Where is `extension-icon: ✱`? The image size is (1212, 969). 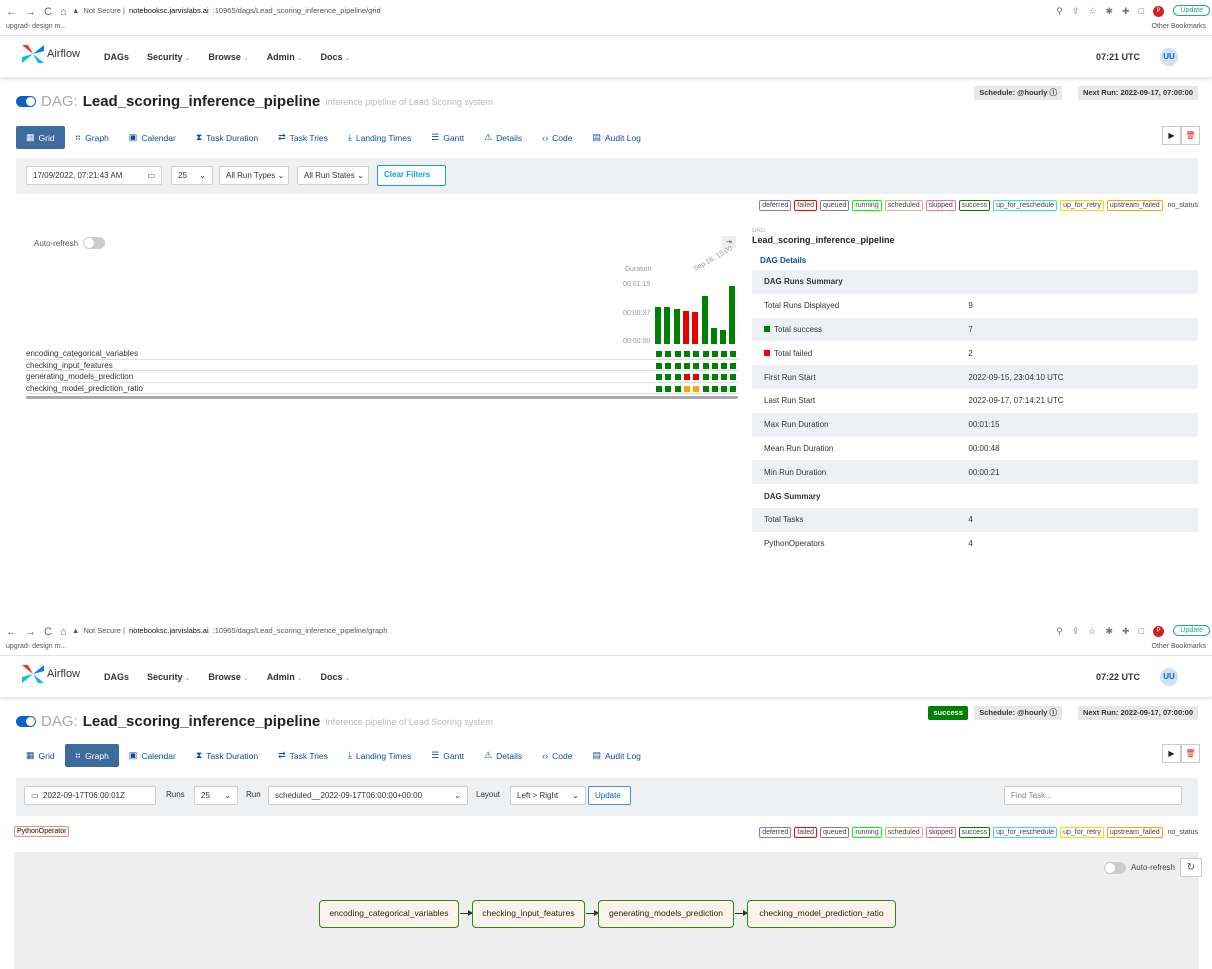 extension-icon: ✱ is located at coordinates (1109, 631).